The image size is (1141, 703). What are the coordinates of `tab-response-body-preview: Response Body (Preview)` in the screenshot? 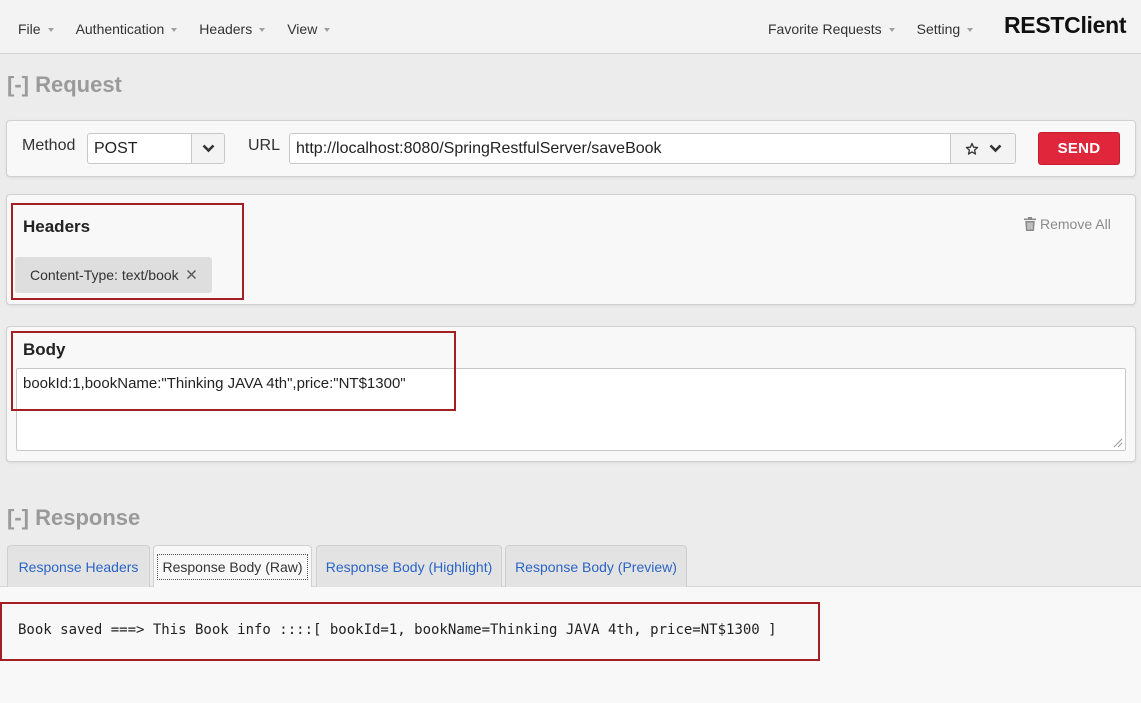 It's located at (596, 566).